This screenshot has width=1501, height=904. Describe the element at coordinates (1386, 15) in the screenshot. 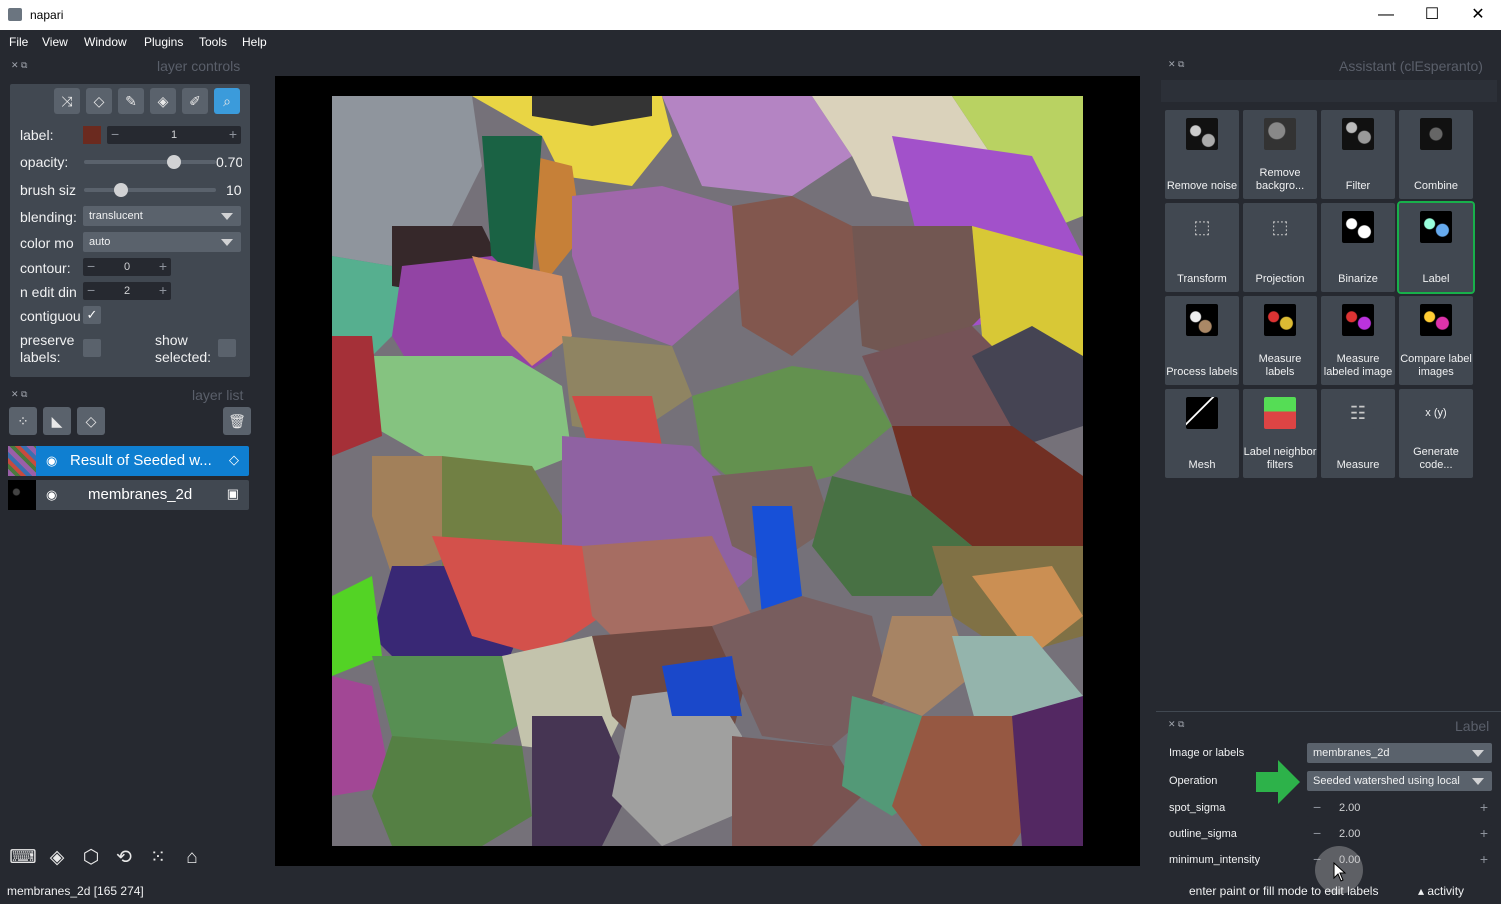

I see `minimize-button: —` at that location.